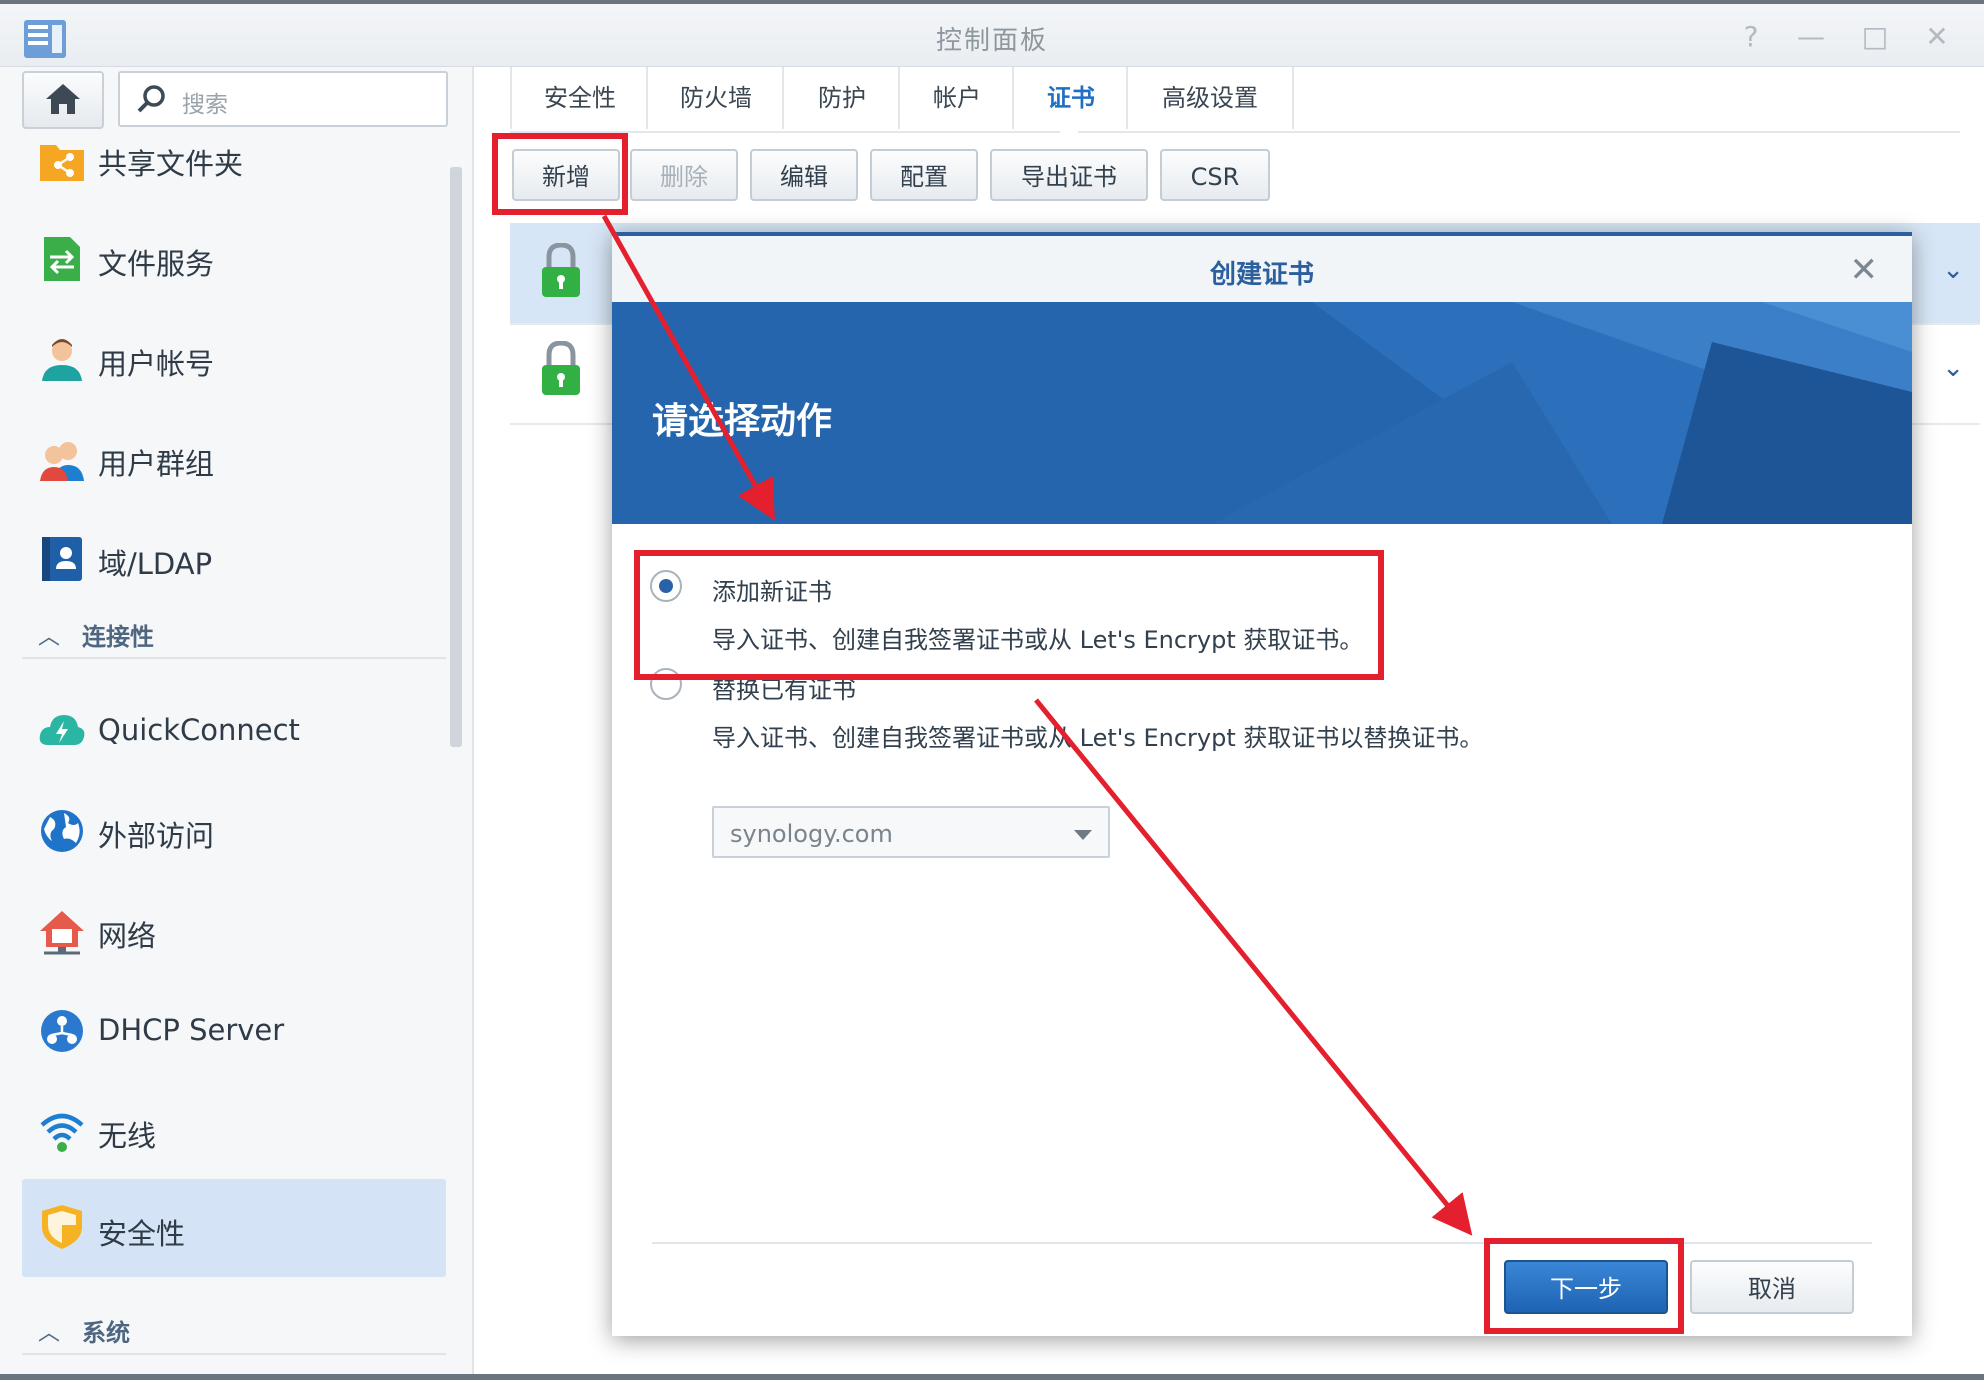  Describe the element at coordinates (1937, 37) in the screenshot. I see `close-window-button: ✕` at that location.